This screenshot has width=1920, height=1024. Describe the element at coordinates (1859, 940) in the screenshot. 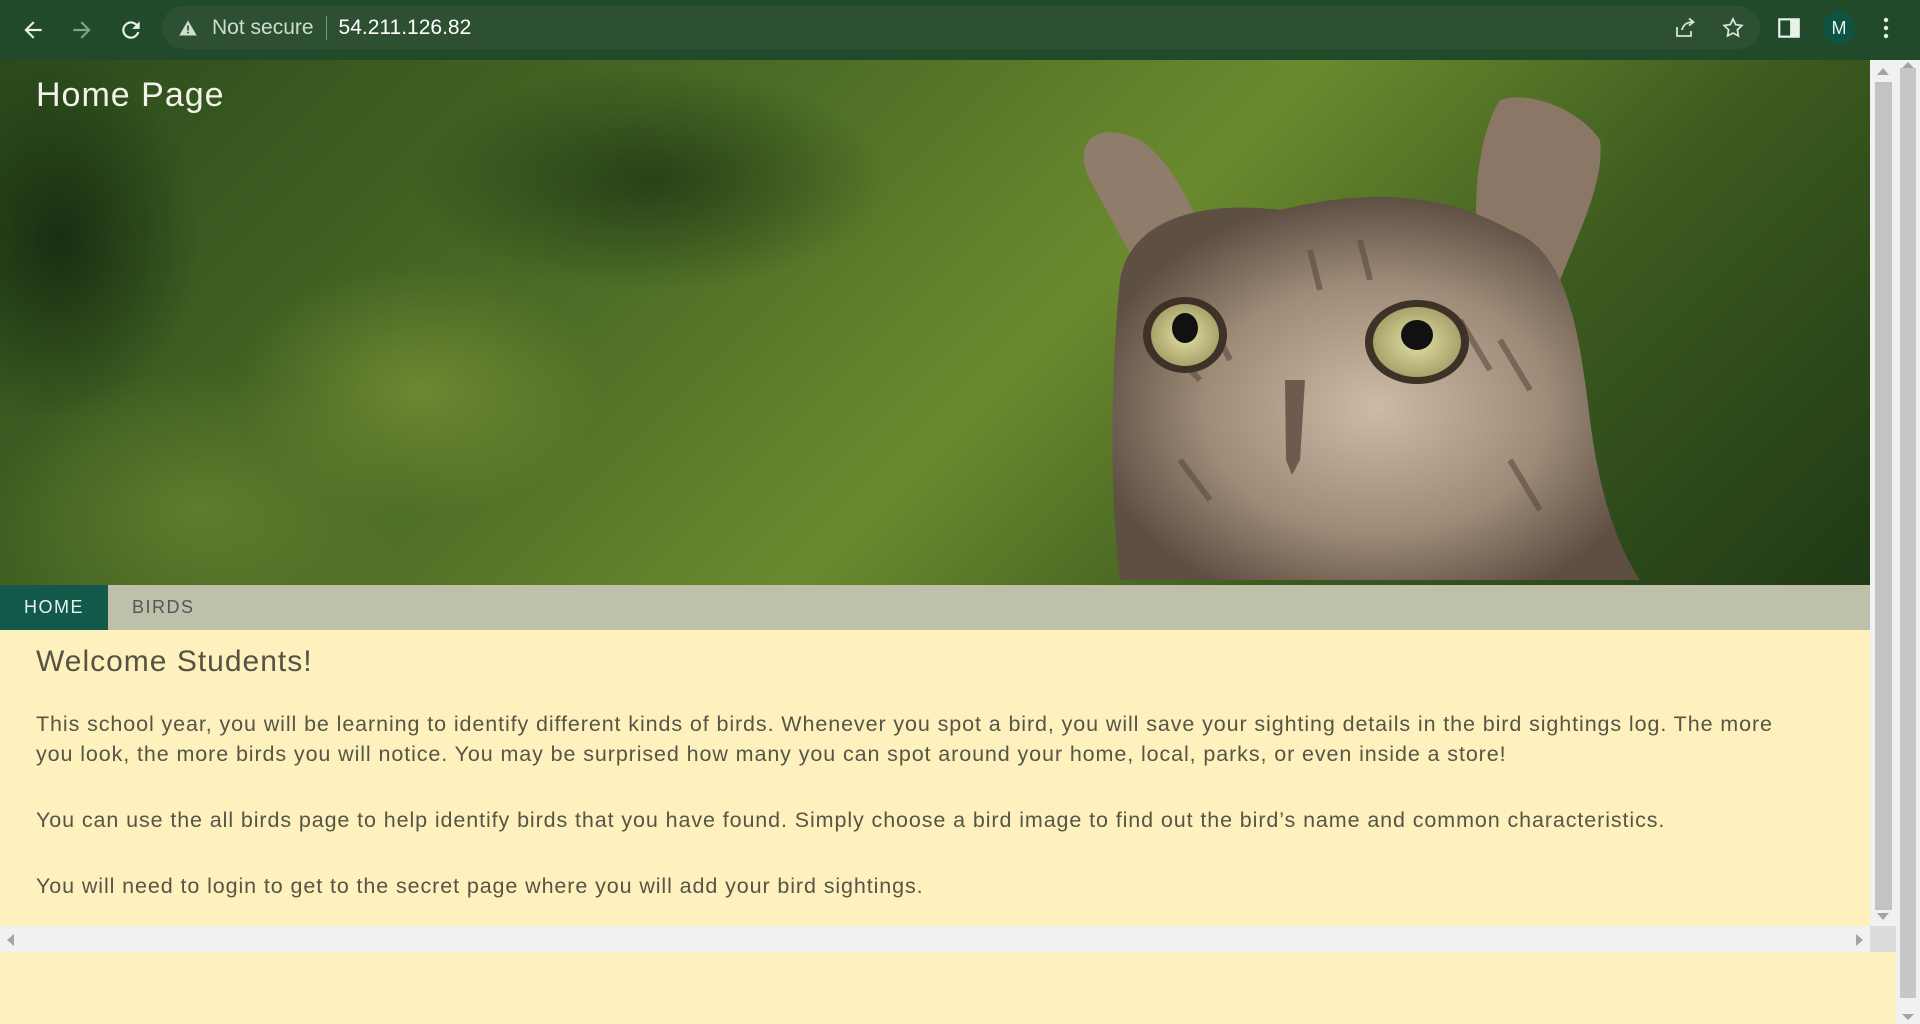

I see `scroll-right-arrow` at that location.